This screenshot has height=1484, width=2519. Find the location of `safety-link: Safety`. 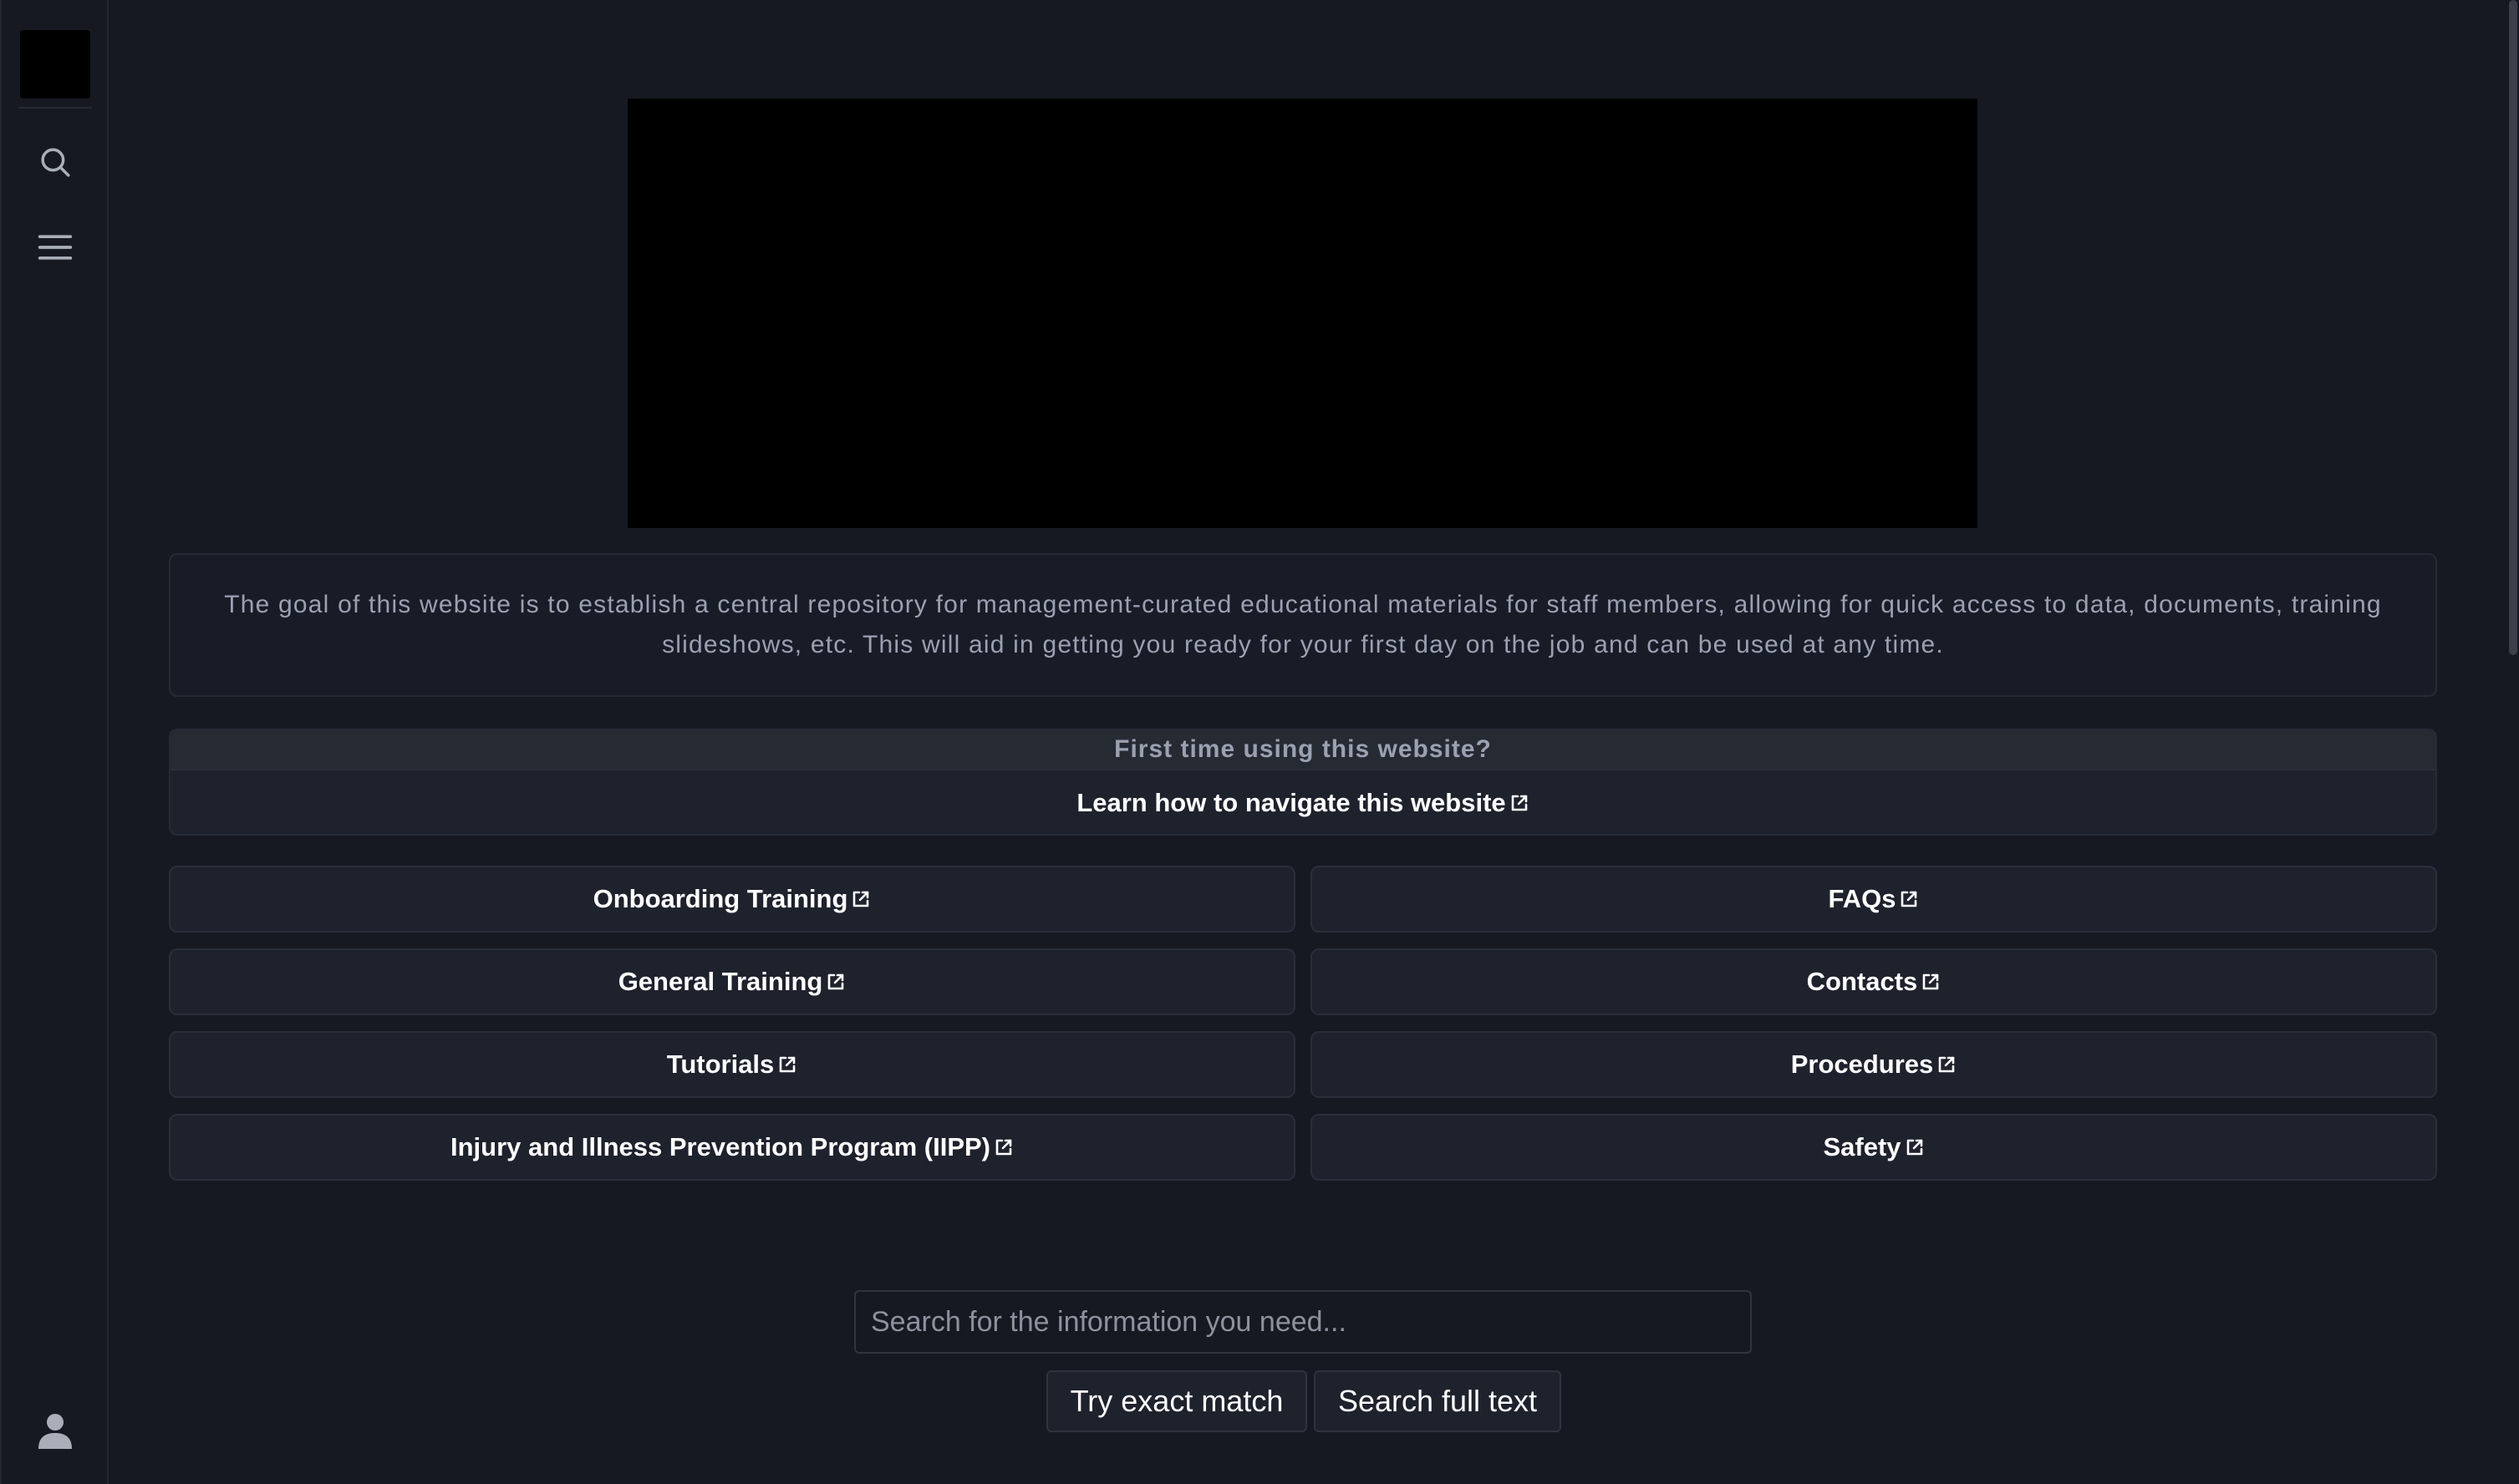

safety-link: Safety is located at coordinates (1873, 1147).